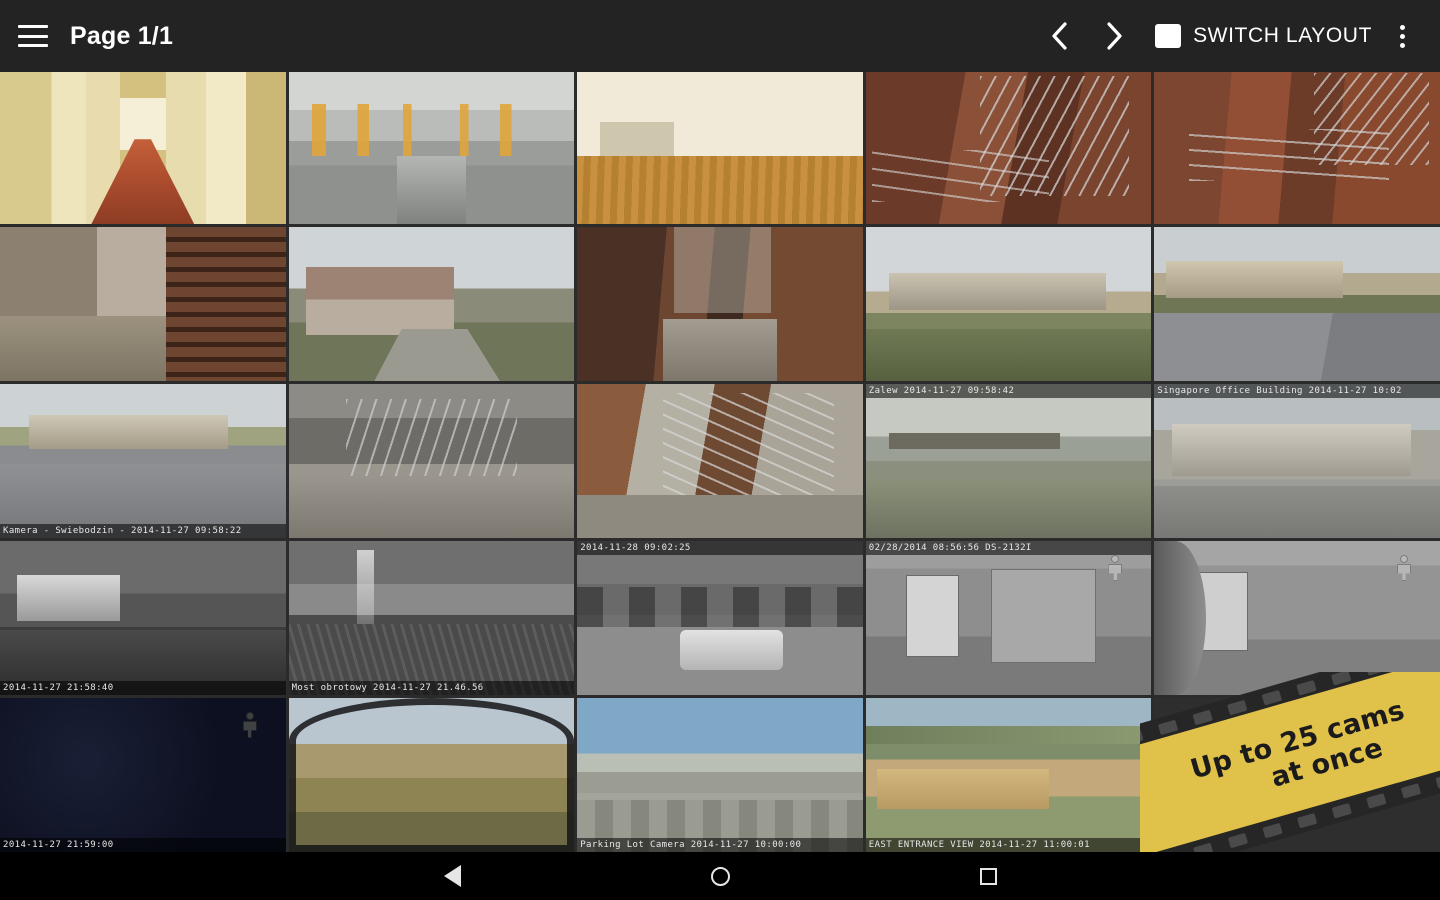 The width and height of the screenshot is (1440, 900). Describe the element at coordinates (1008, 548) in the screenshot. I see `camera-osd-text: 02/28/2014 08:56:56 DS-2132I` at that location.